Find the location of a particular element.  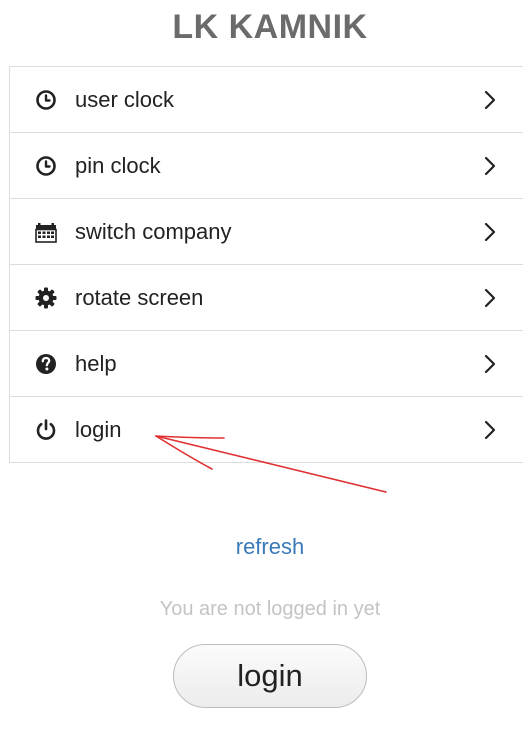

login-status-text: You are not logged in yet is located at coordinates (270, 609).